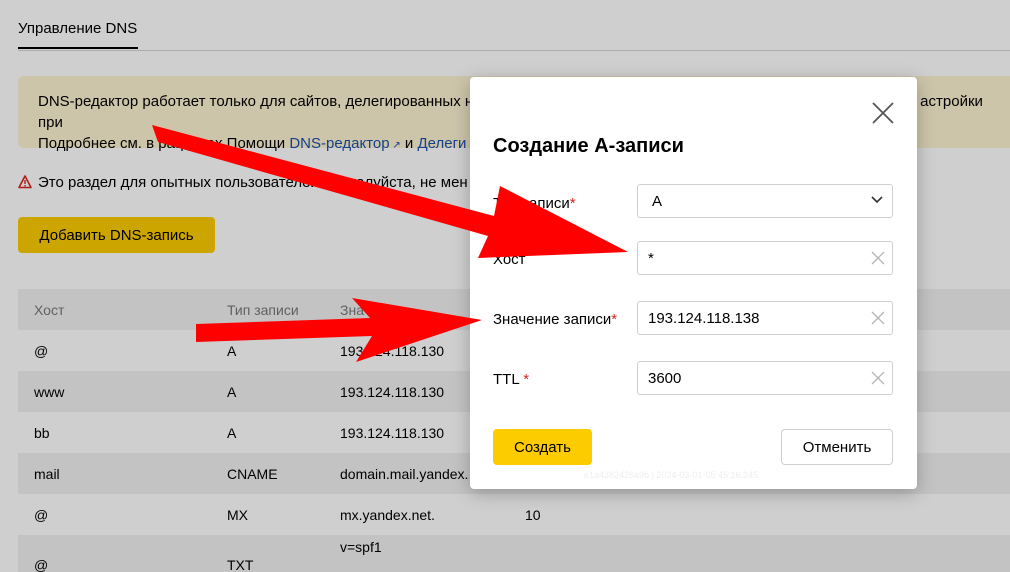 This screenshot has height=572, width=1010. I want to click on host-label-text: Хост, so click(509, 259).